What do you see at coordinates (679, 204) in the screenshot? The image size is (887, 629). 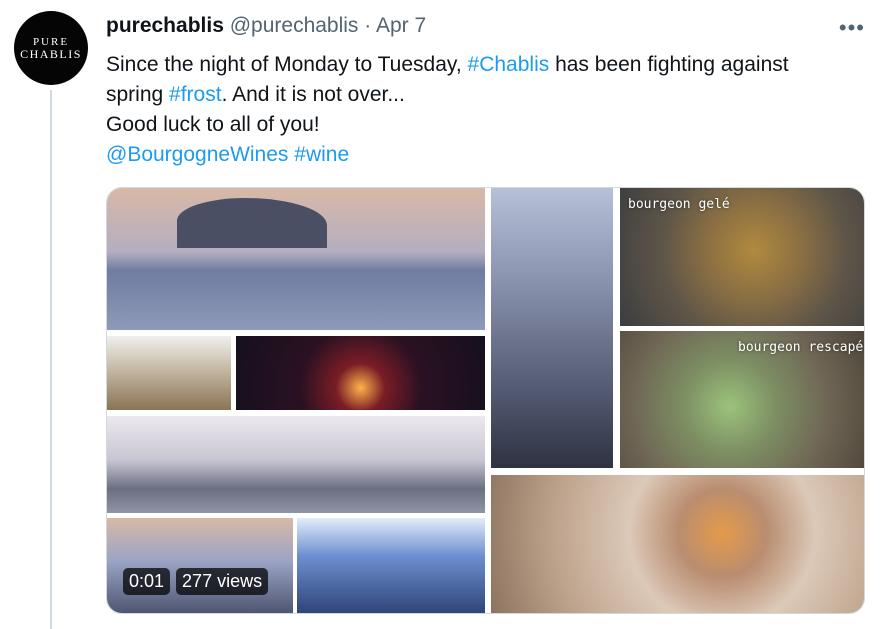 I see `caption-frozen-bud: bourgeon gelé` at bounding box center [679, 204].